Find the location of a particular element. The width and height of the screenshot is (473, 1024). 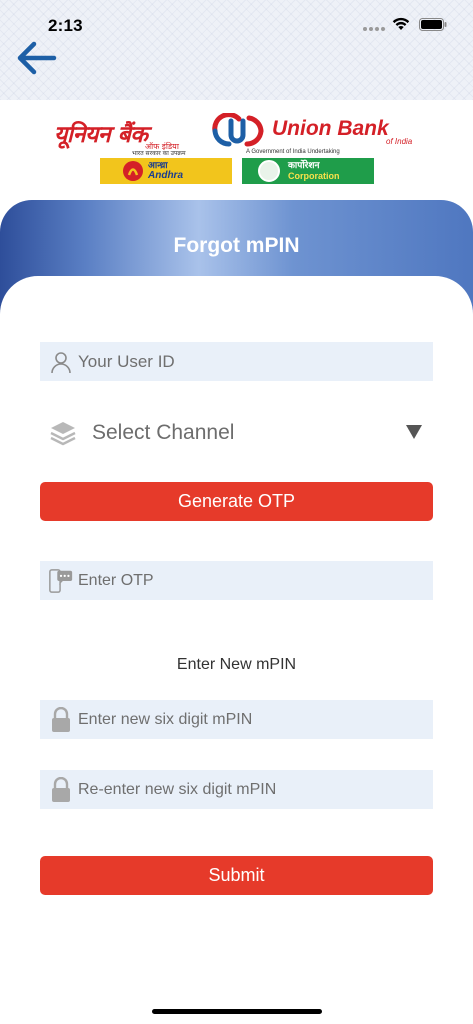

generate-otp-button: Generate OTP is located at coordinates (236, 501).